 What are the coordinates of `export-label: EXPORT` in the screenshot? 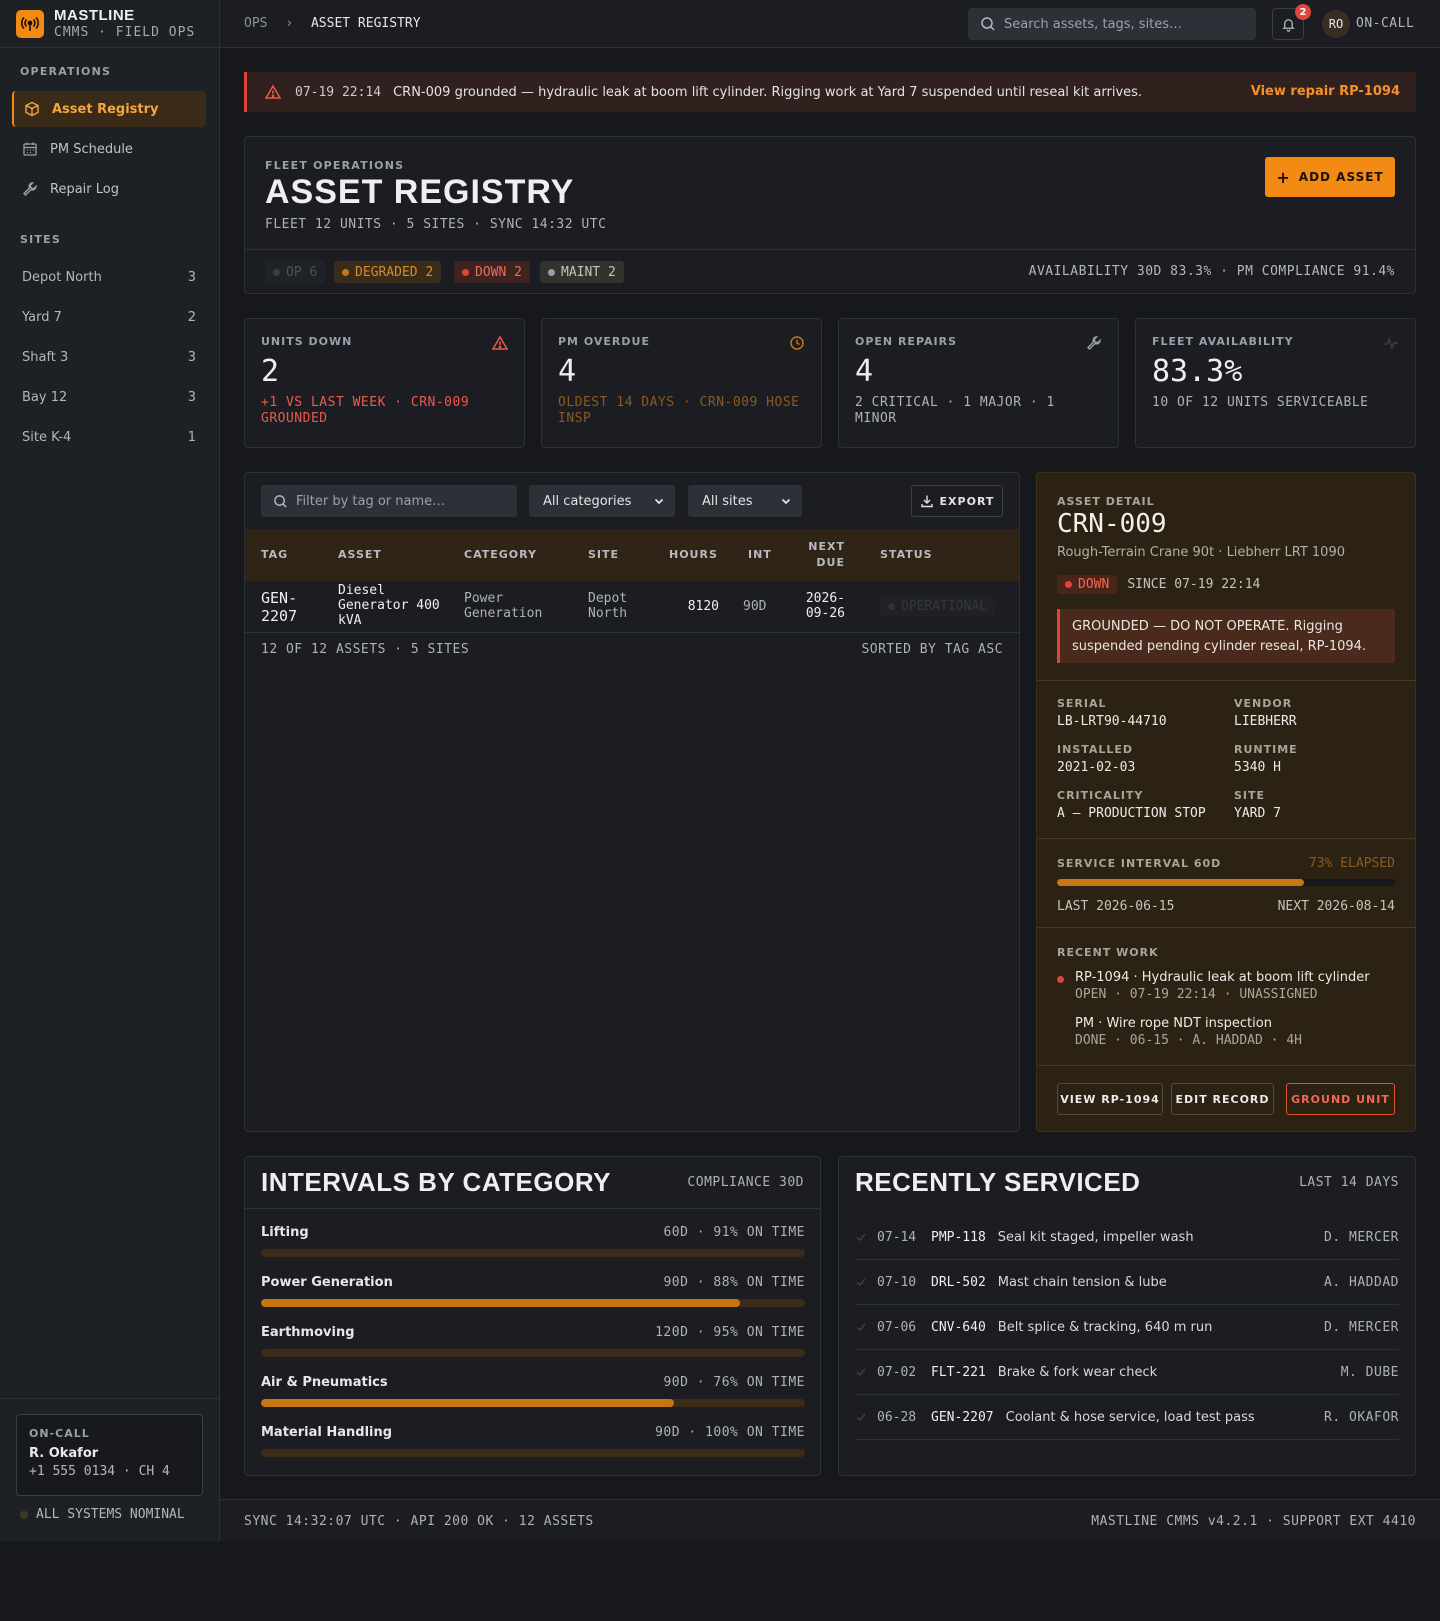 It's located at (967, 501).